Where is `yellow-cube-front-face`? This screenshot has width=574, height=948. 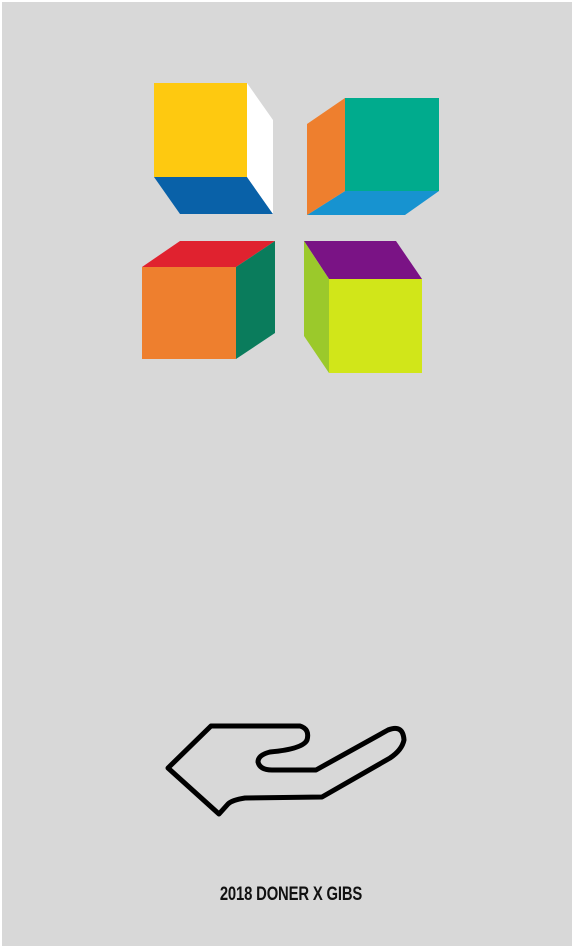 yellow-cube-front-face is located at coordinates (200, 130).